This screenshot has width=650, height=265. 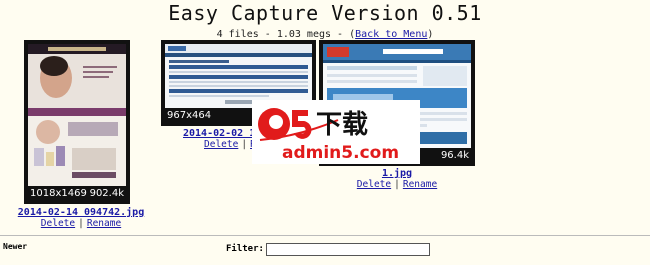 What do you see at coordinates (104, 223) in the screenshot?
I see `thumbnail-1-rename-link: Rename` at bounding box center [104, 223].